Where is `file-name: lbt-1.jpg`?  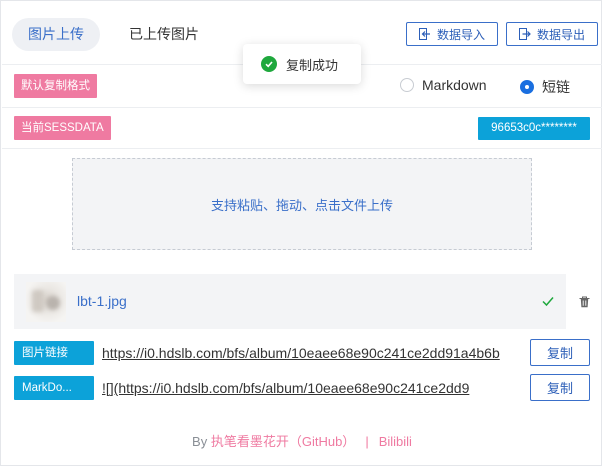
file-name: lbt-1.jpg is located at coordinates (102, 301).